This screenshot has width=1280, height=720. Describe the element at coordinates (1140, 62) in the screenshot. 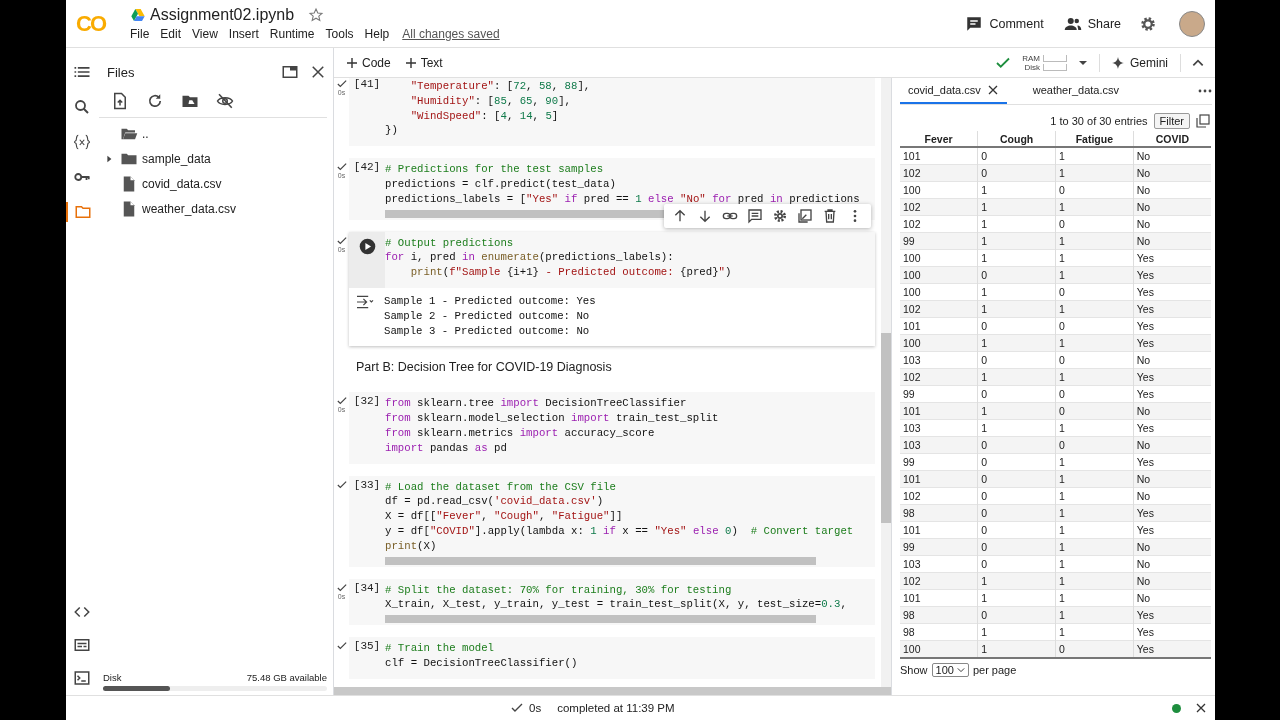

I see `gemini-button: Gemini` at that location.